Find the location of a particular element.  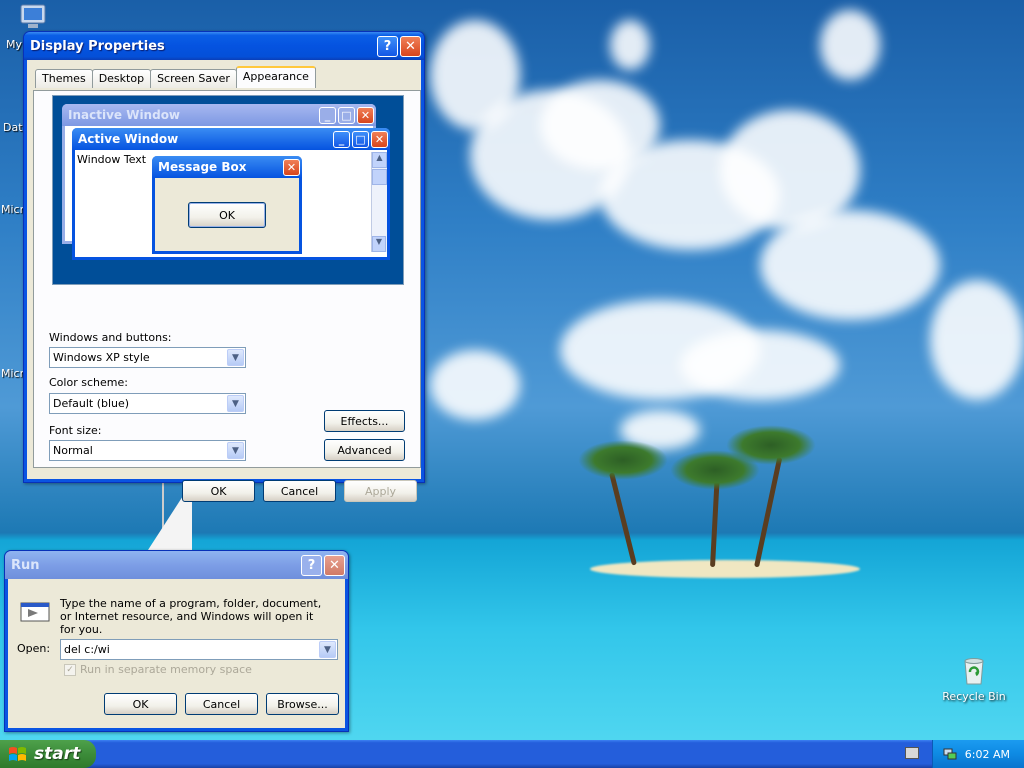

recycle-bin-icon is located at coordinates (974, 671).